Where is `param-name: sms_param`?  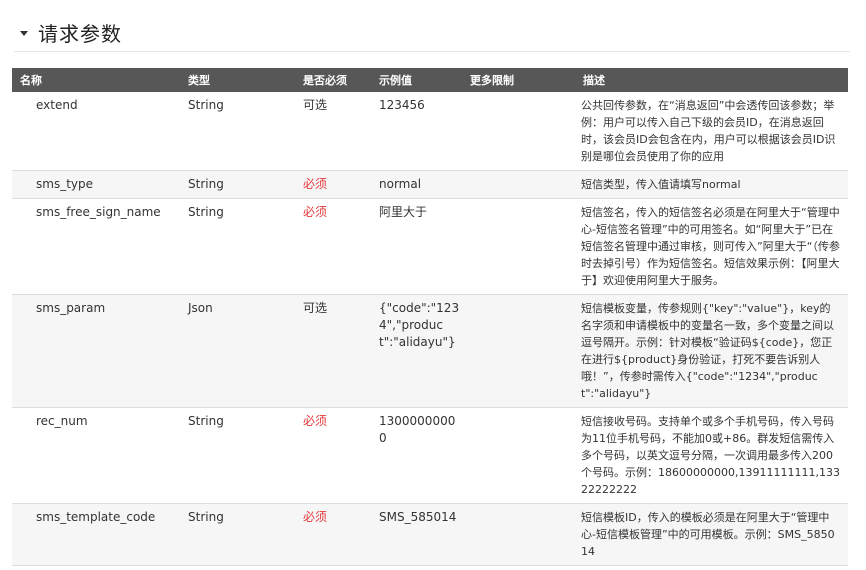
param-name: sms_param is located at coordinates (96, 351).